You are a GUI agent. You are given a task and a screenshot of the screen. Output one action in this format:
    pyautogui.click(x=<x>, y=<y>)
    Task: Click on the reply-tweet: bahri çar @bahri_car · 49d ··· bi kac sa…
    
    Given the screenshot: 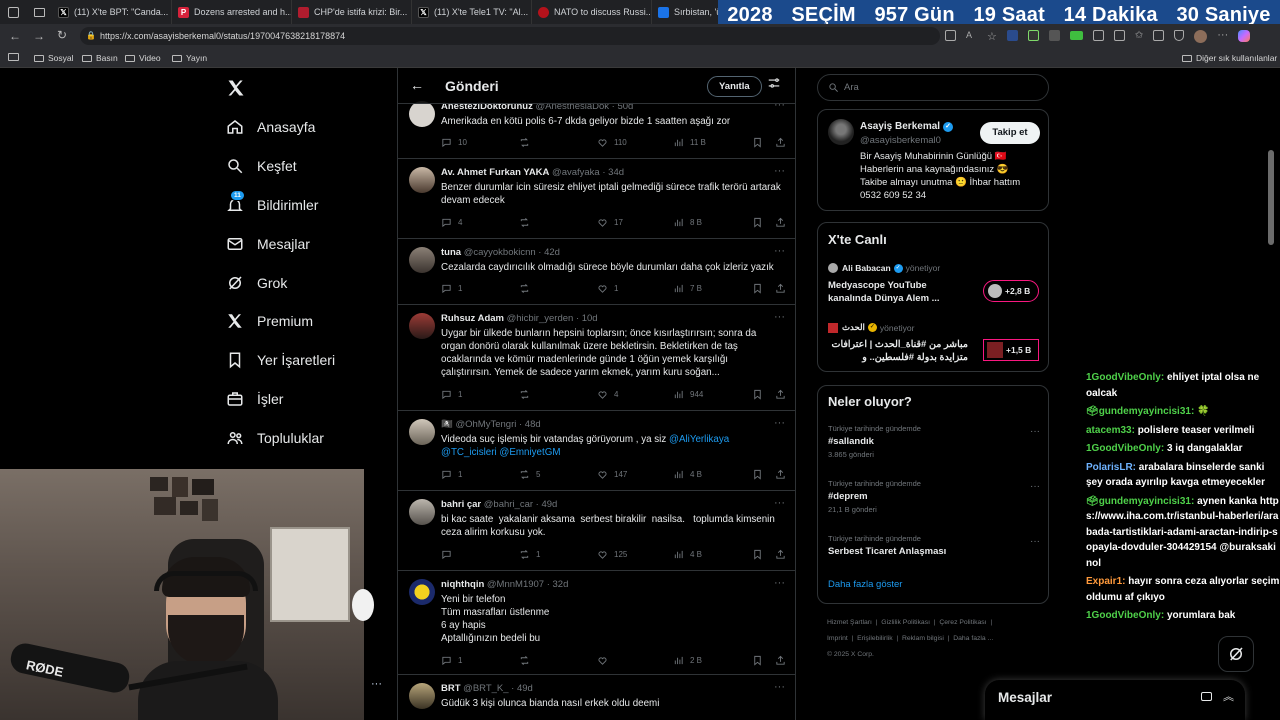 What is the action you would take?
    pyautogui.click(x=596, y=531)
    